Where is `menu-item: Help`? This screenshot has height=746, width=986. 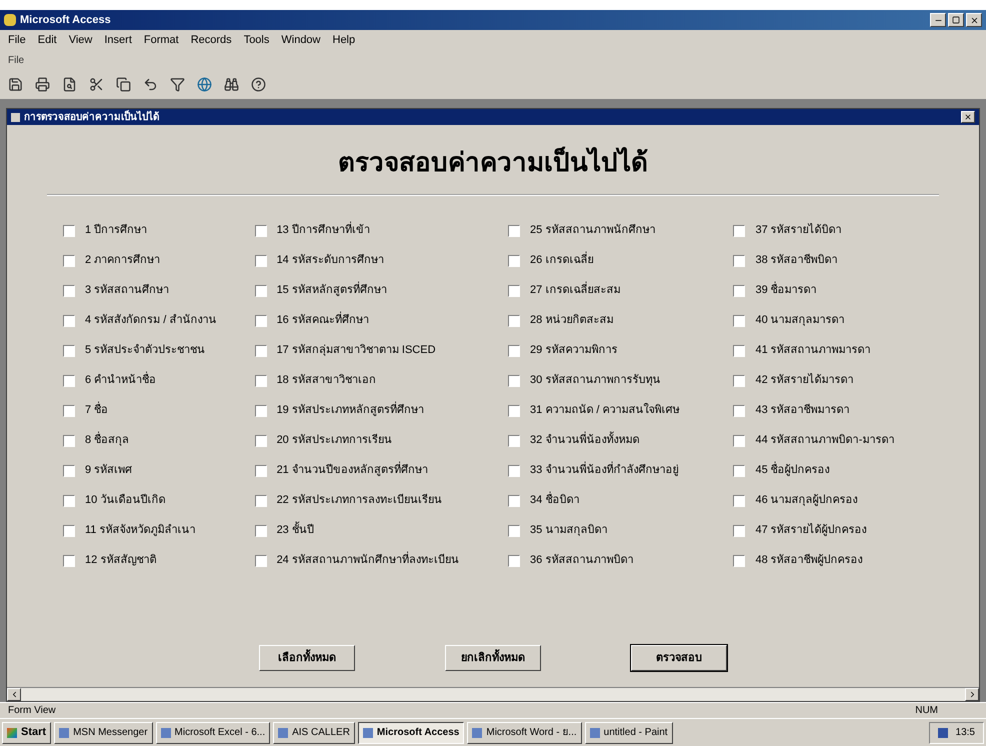
menu-item: Help is located at coordinates (344, 40).